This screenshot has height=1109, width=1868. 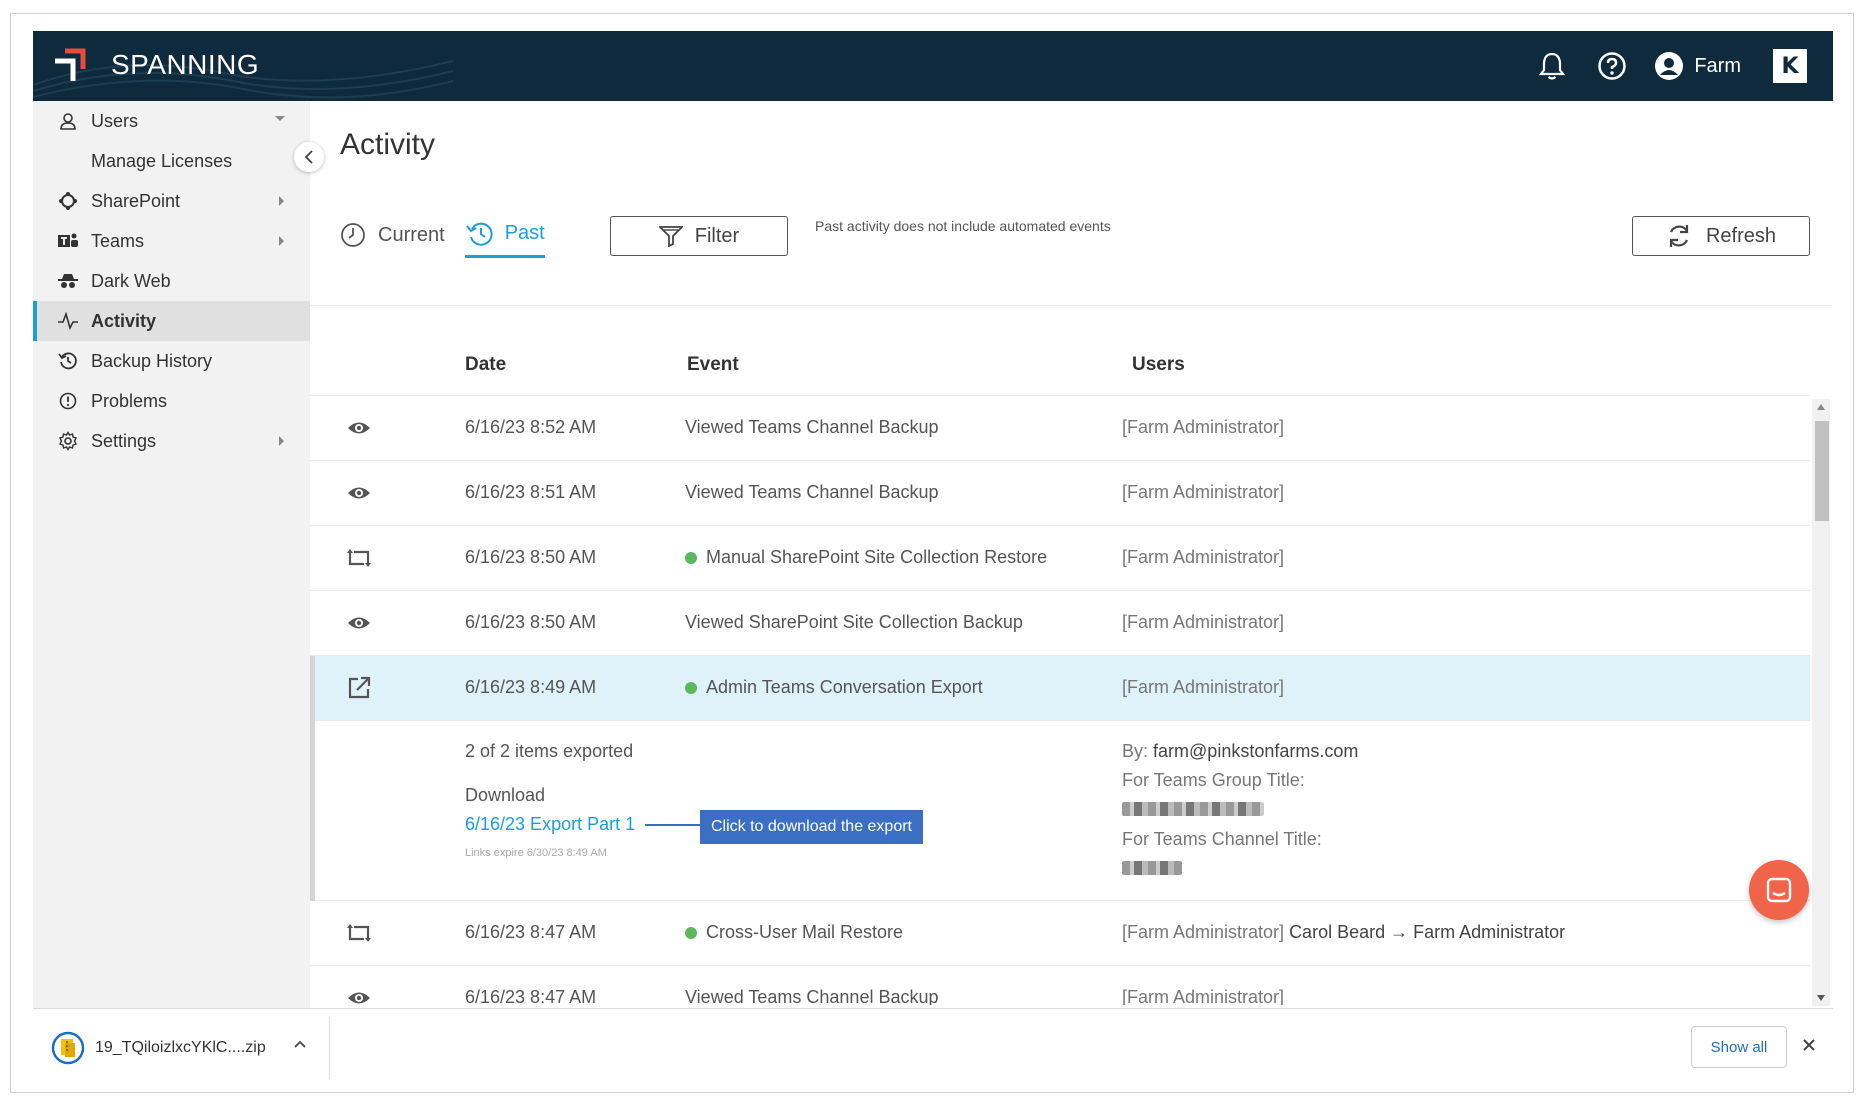 What do you see at coordinates (536, 853) in the screenshot?
I see `links-expire-text: Links expire 6/30/23 8:49 AM` at bounding box center [536, 853].